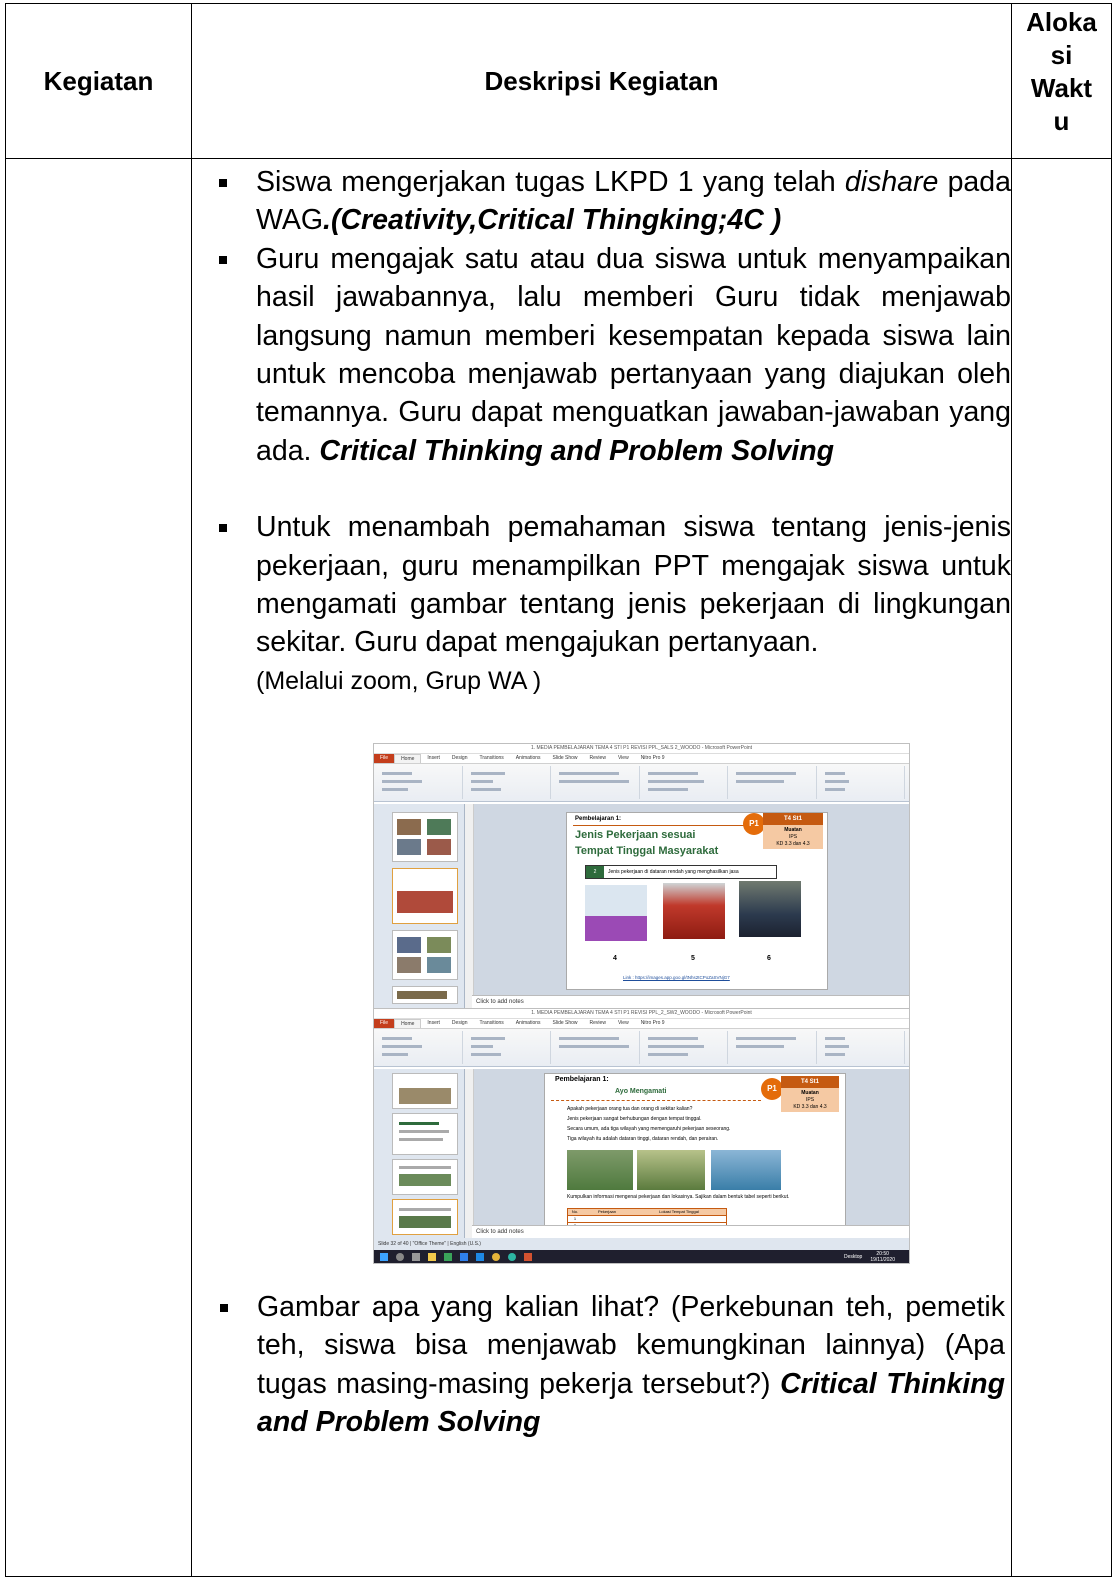  What do you see at coordinates (552, 220) in the screenshot?
I see `item-emphasis: .(Creativity,Critical Thingking;4C )` at bounding box center [552, 220].